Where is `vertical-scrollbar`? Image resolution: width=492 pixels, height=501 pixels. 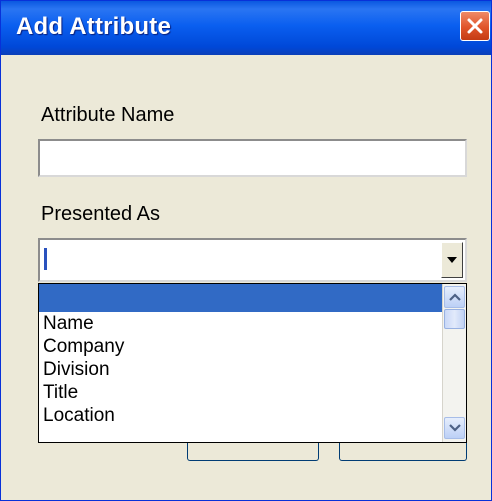
vertical-scrollbar is located at coordinates (454, 363).